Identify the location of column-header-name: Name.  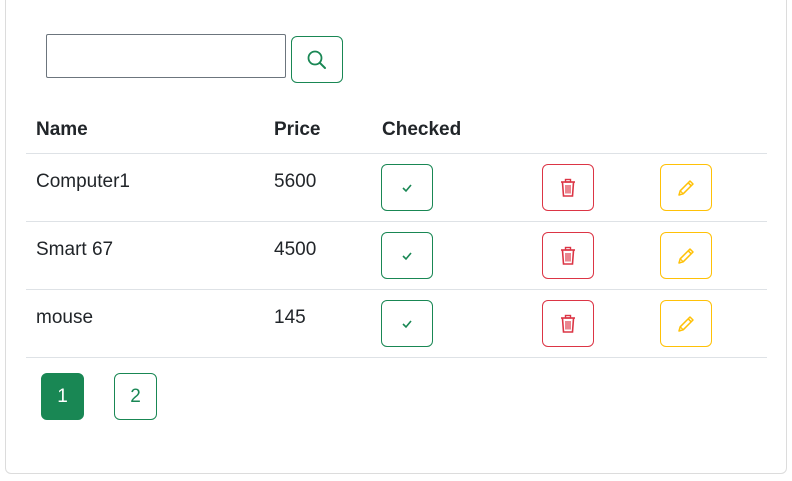
(62, 129).